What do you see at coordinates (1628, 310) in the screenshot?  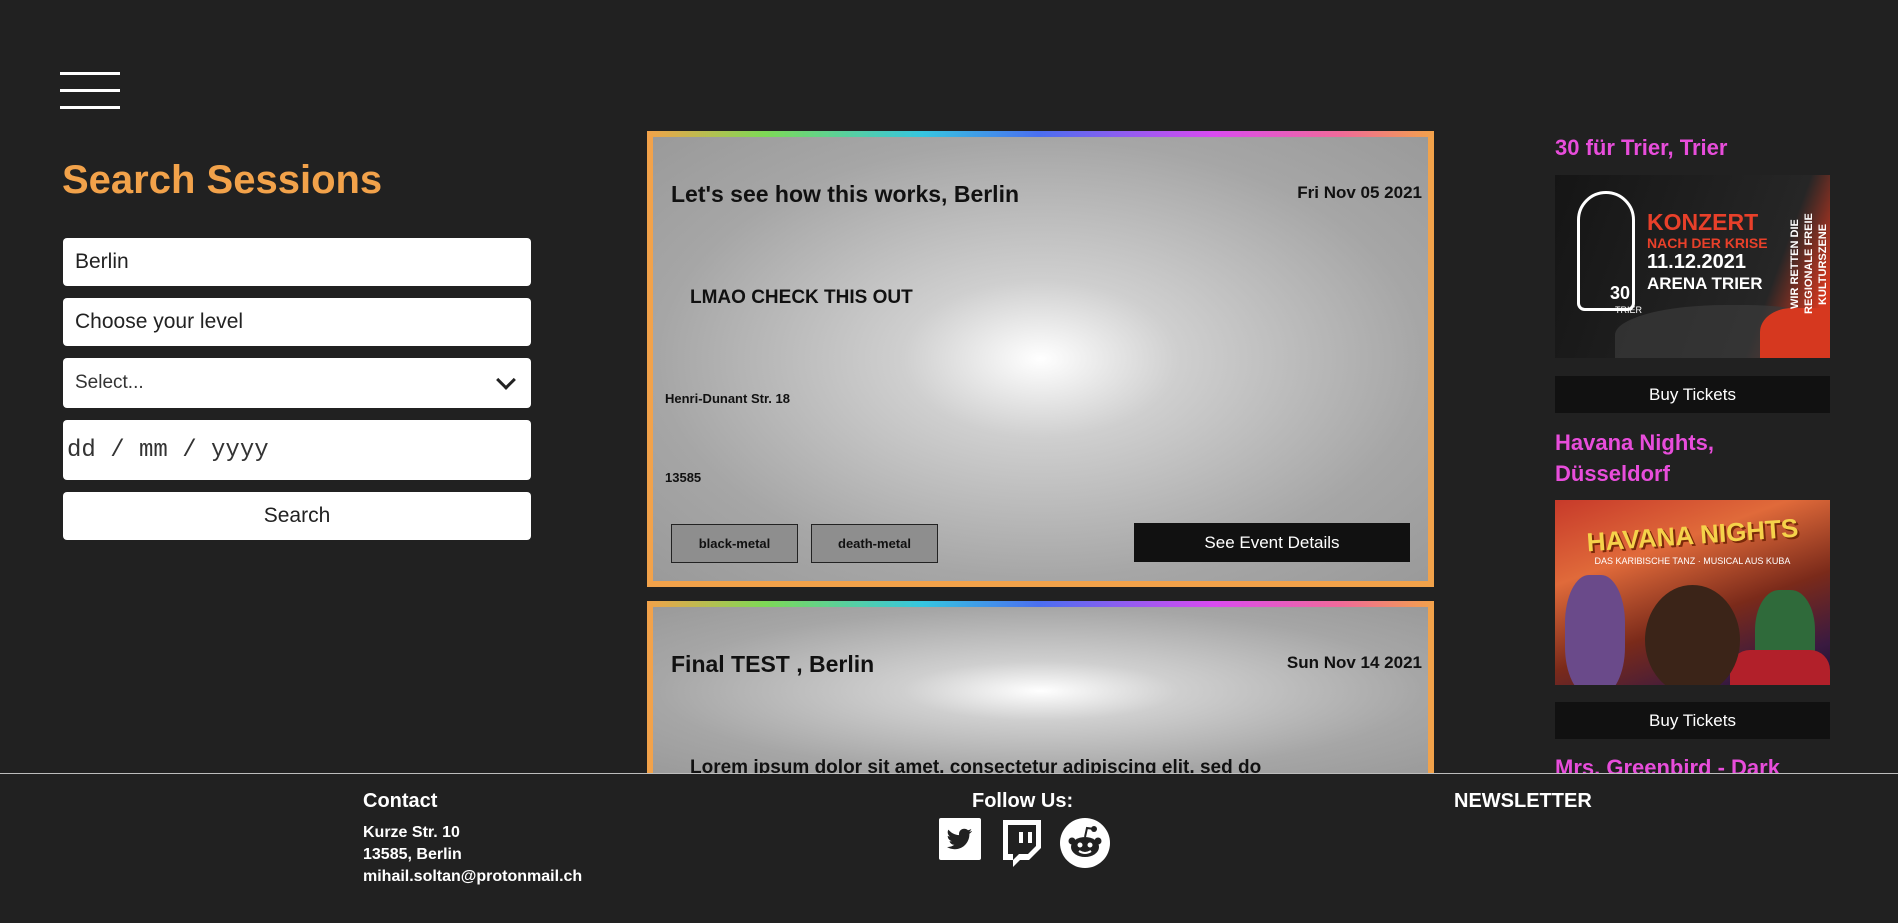 I see `poster-logo-city: TRIER` at bounding box center [1628, 310].